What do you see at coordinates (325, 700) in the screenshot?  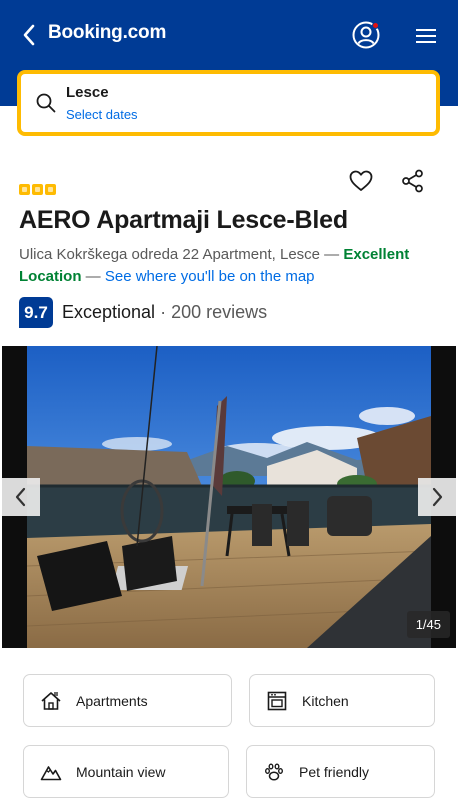 I see `facility-label: Kitchen` at bounding box center [325, 700].